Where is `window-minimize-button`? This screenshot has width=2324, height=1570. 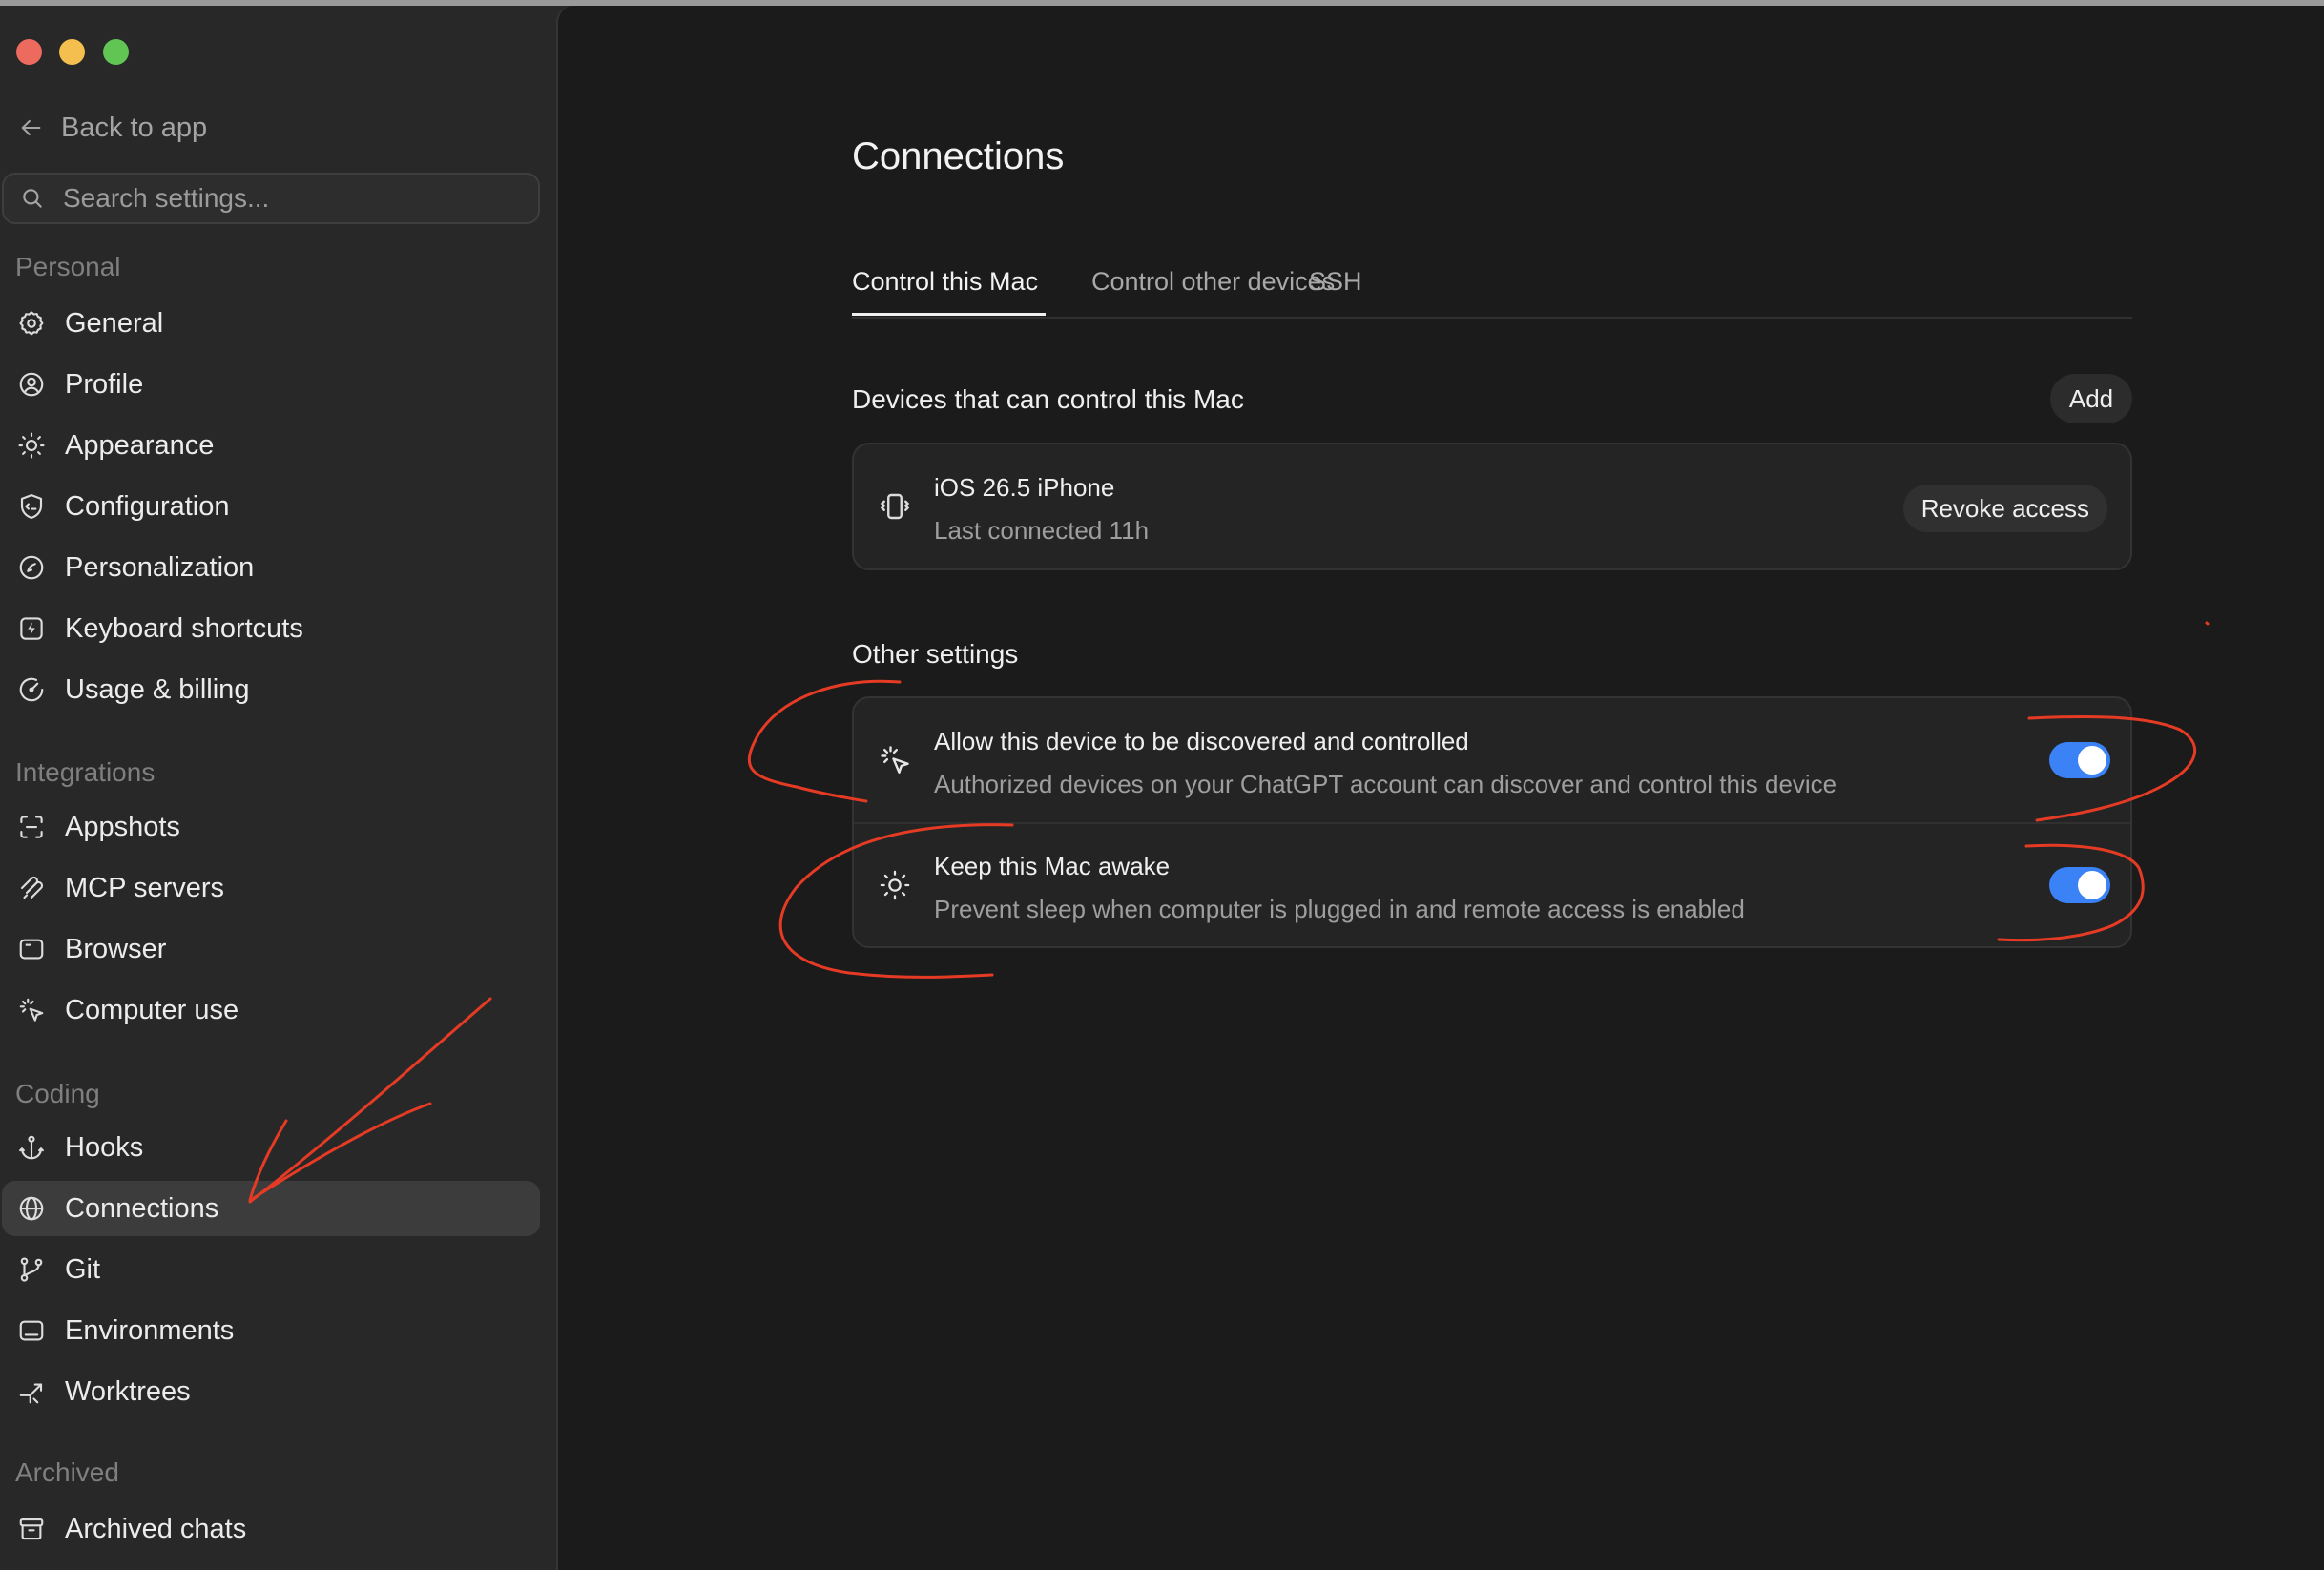
window-minimize-button is located at coordinates (72, 52).